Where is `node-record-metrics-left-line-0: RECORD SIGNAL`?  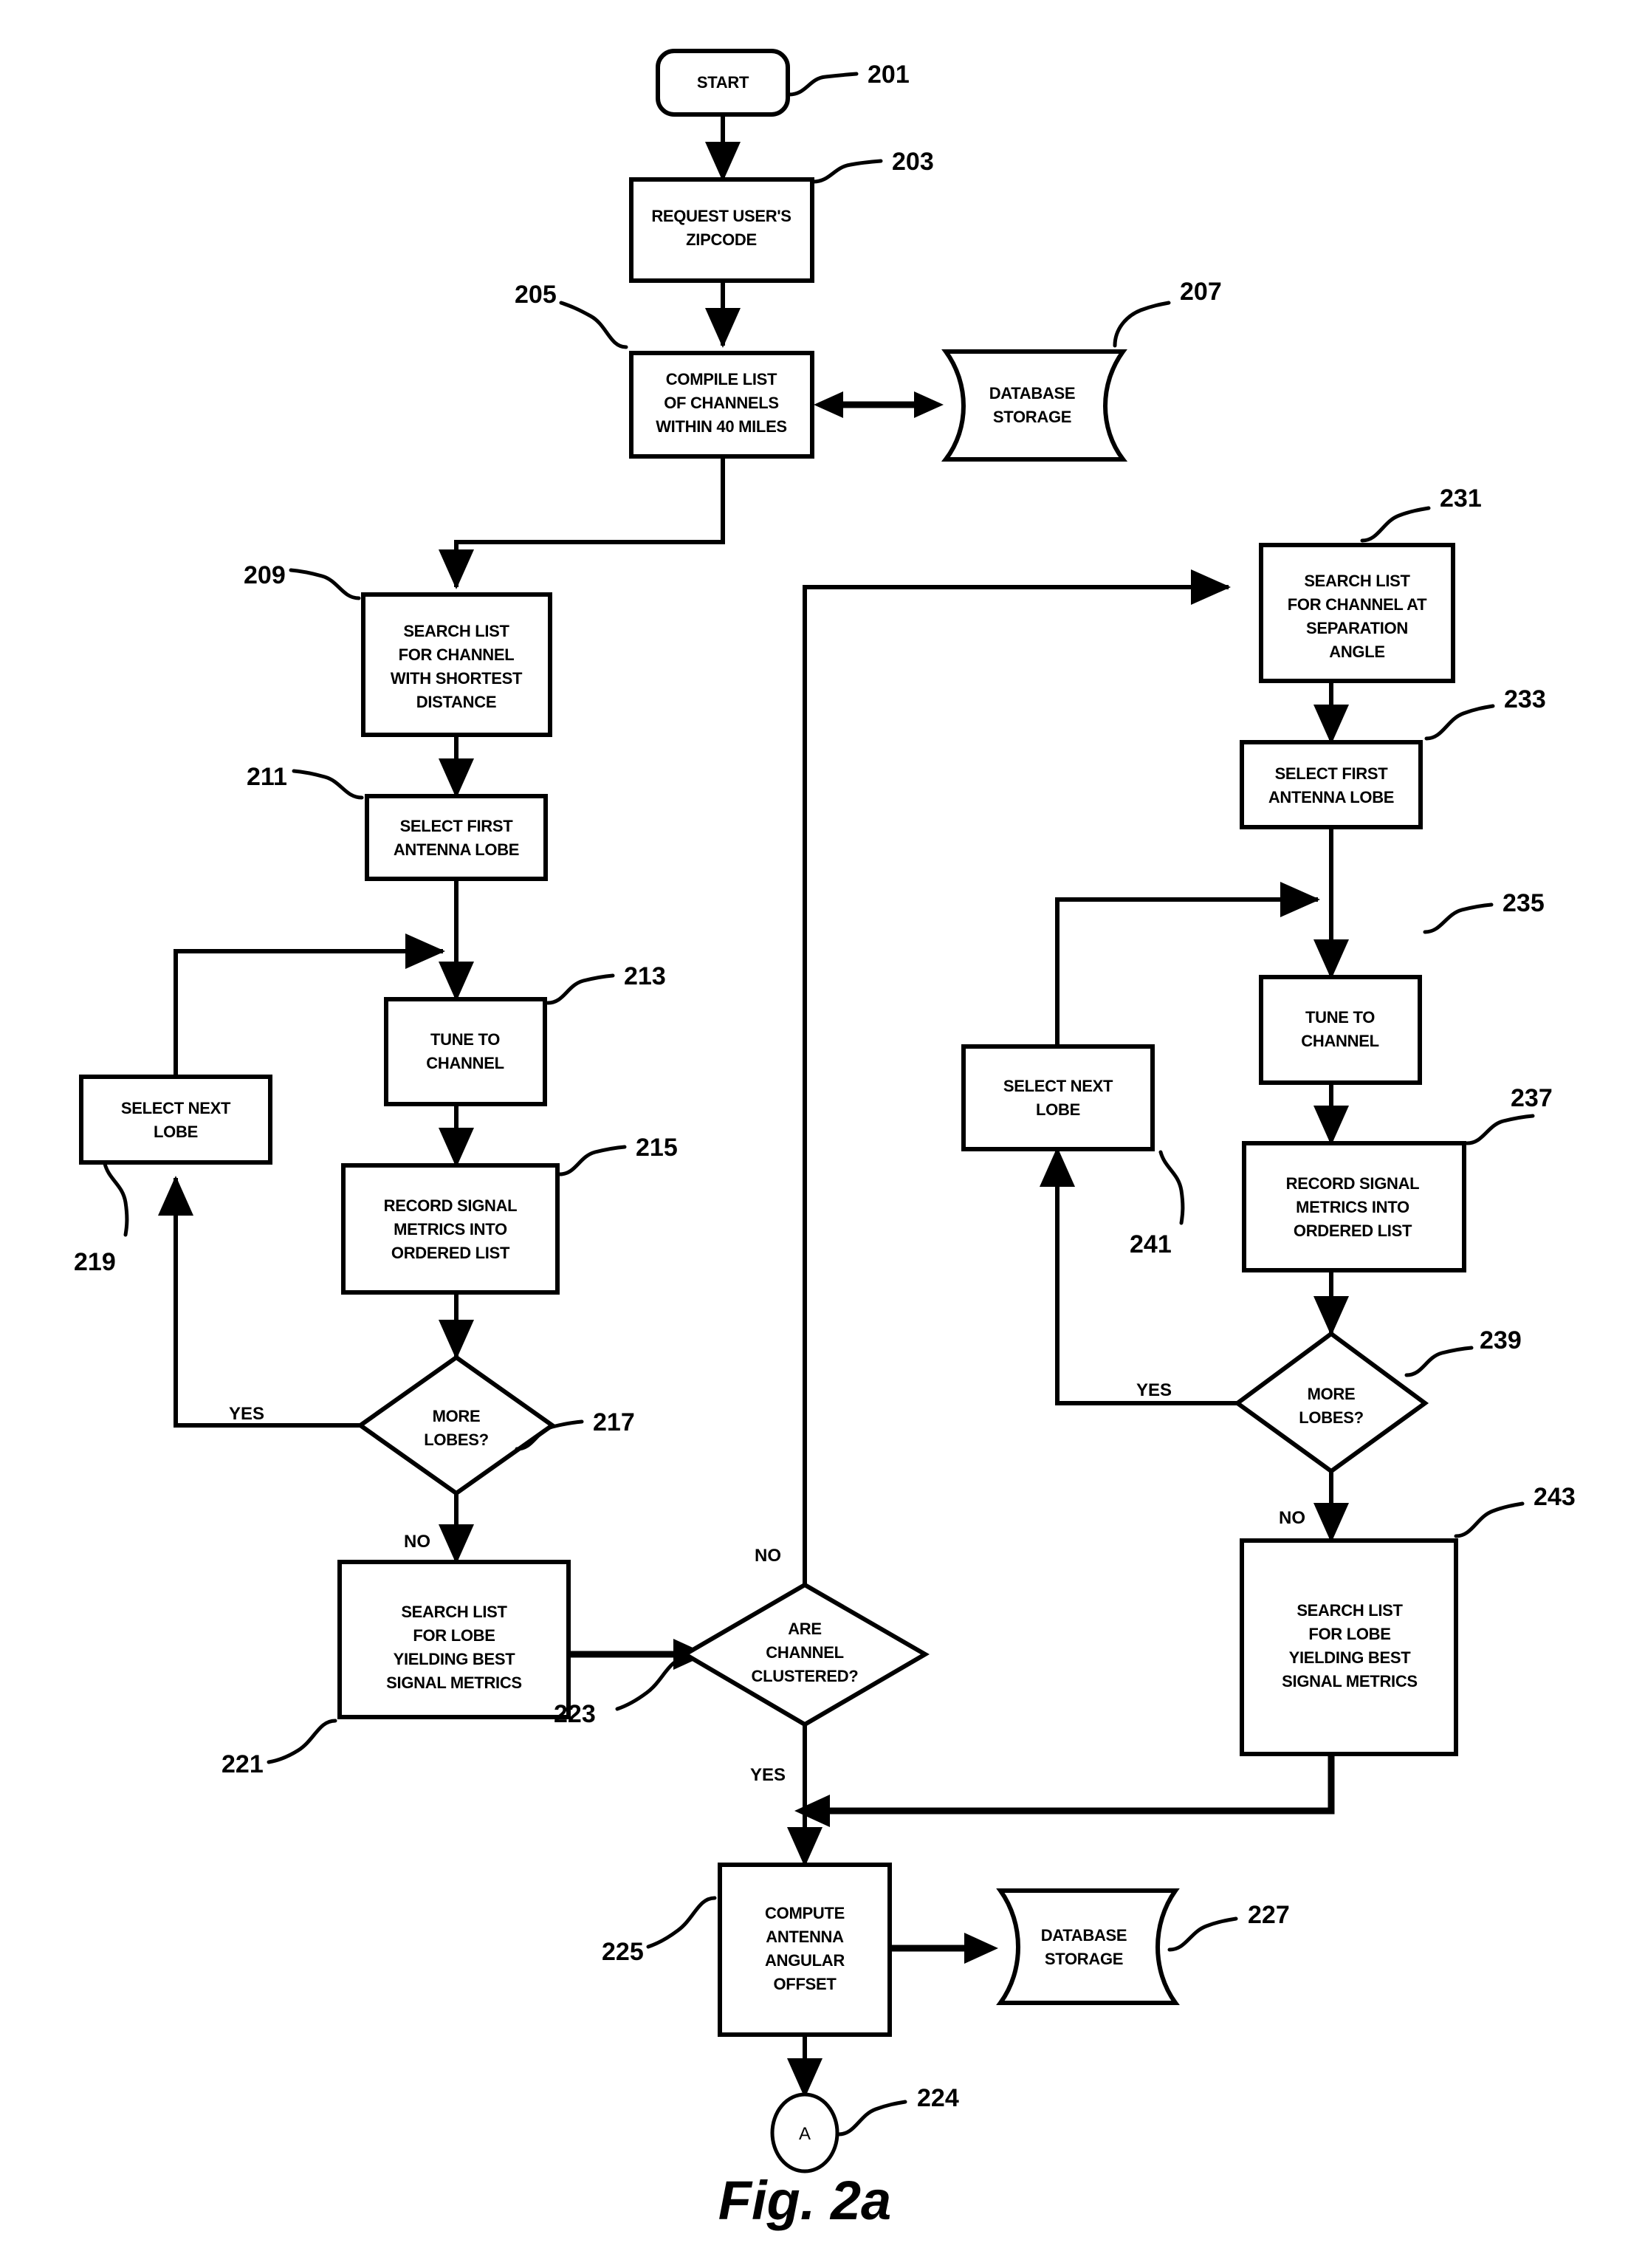
node-record-metrics-left-line-0: RECORD SIGNAL is located at coordinates (451, 1206).